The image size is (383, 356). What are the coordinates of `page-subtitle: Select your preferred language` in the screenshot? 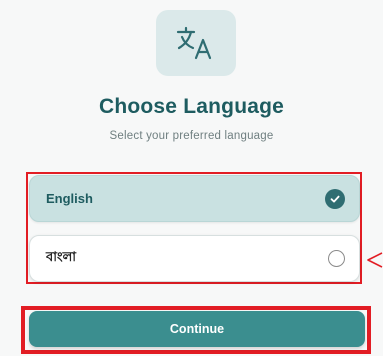 It's located at (191, 136).